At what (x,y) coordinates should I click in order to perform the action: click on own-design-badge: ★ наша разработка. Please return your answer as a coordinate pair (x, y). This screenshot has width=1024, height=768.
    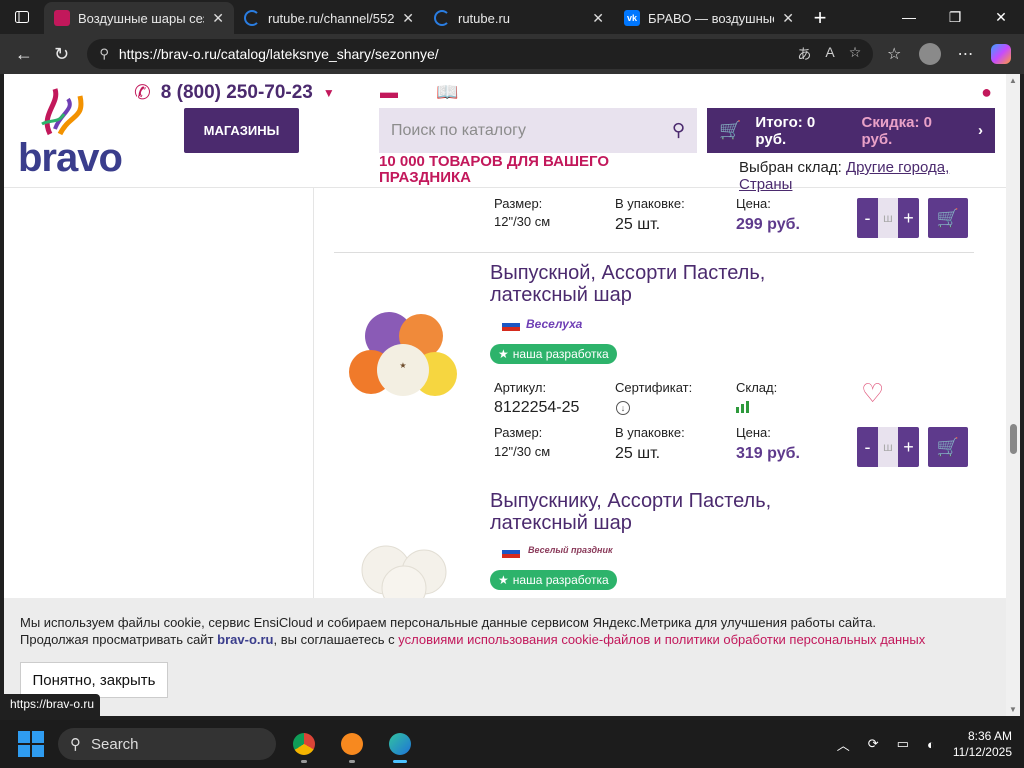
    Looking at the image, I should click on (553, 354).